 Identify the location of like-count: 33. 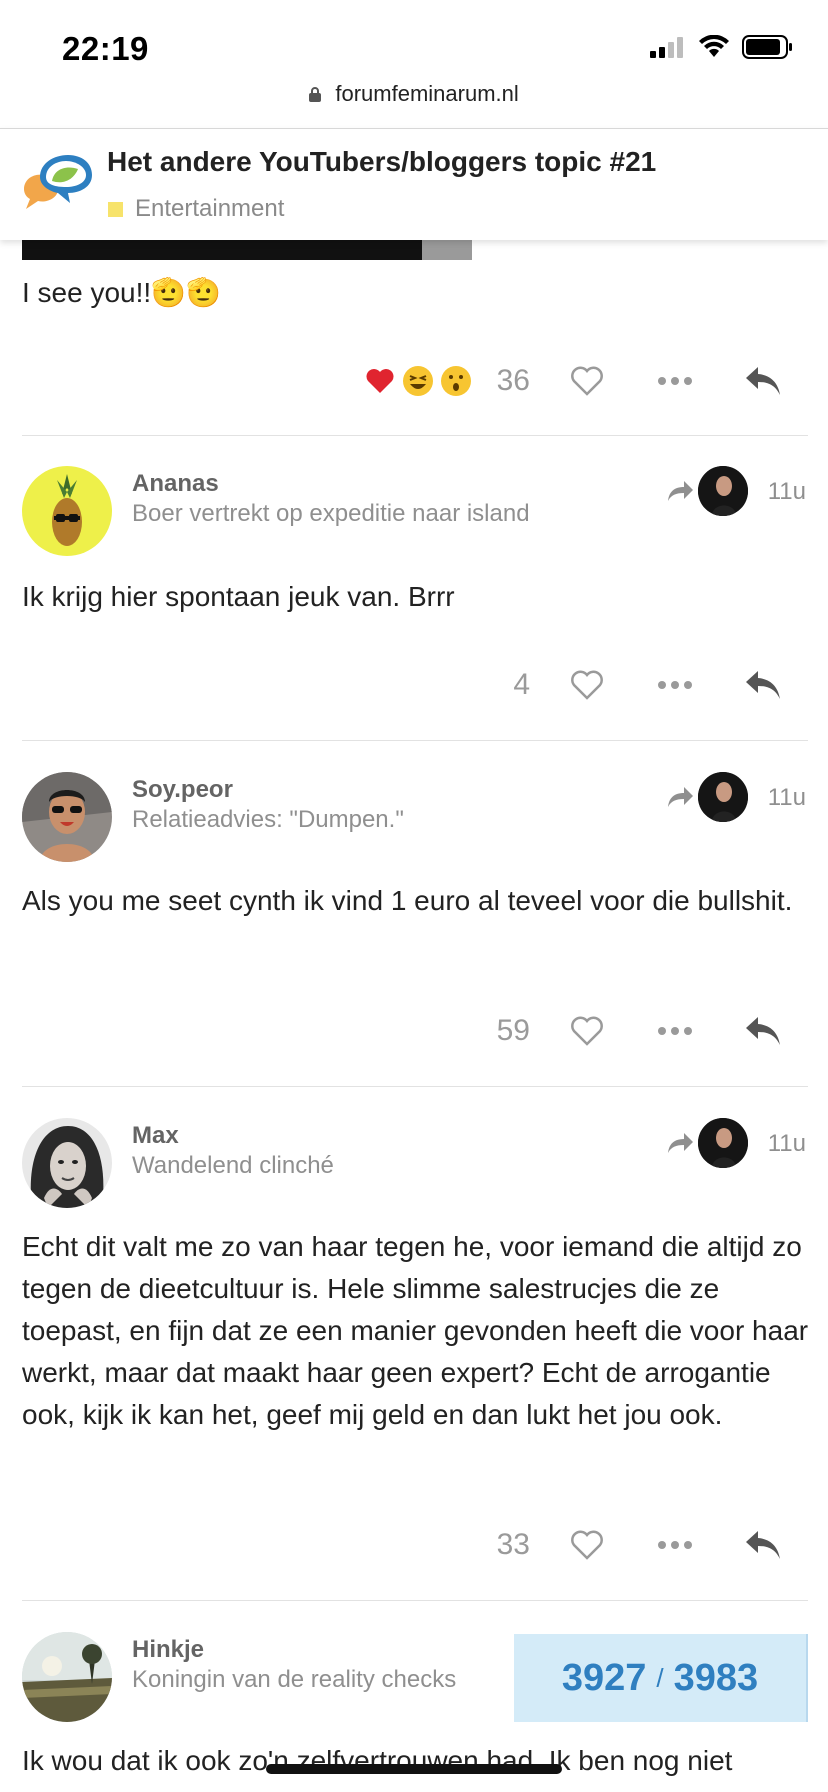
(510, 1545).